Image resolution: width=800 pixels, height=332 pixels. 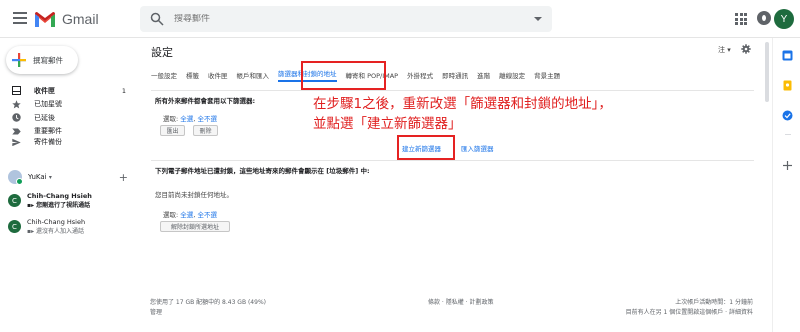 I want to click on tab-inbox: 收件匣, so click(x=218, y=75).